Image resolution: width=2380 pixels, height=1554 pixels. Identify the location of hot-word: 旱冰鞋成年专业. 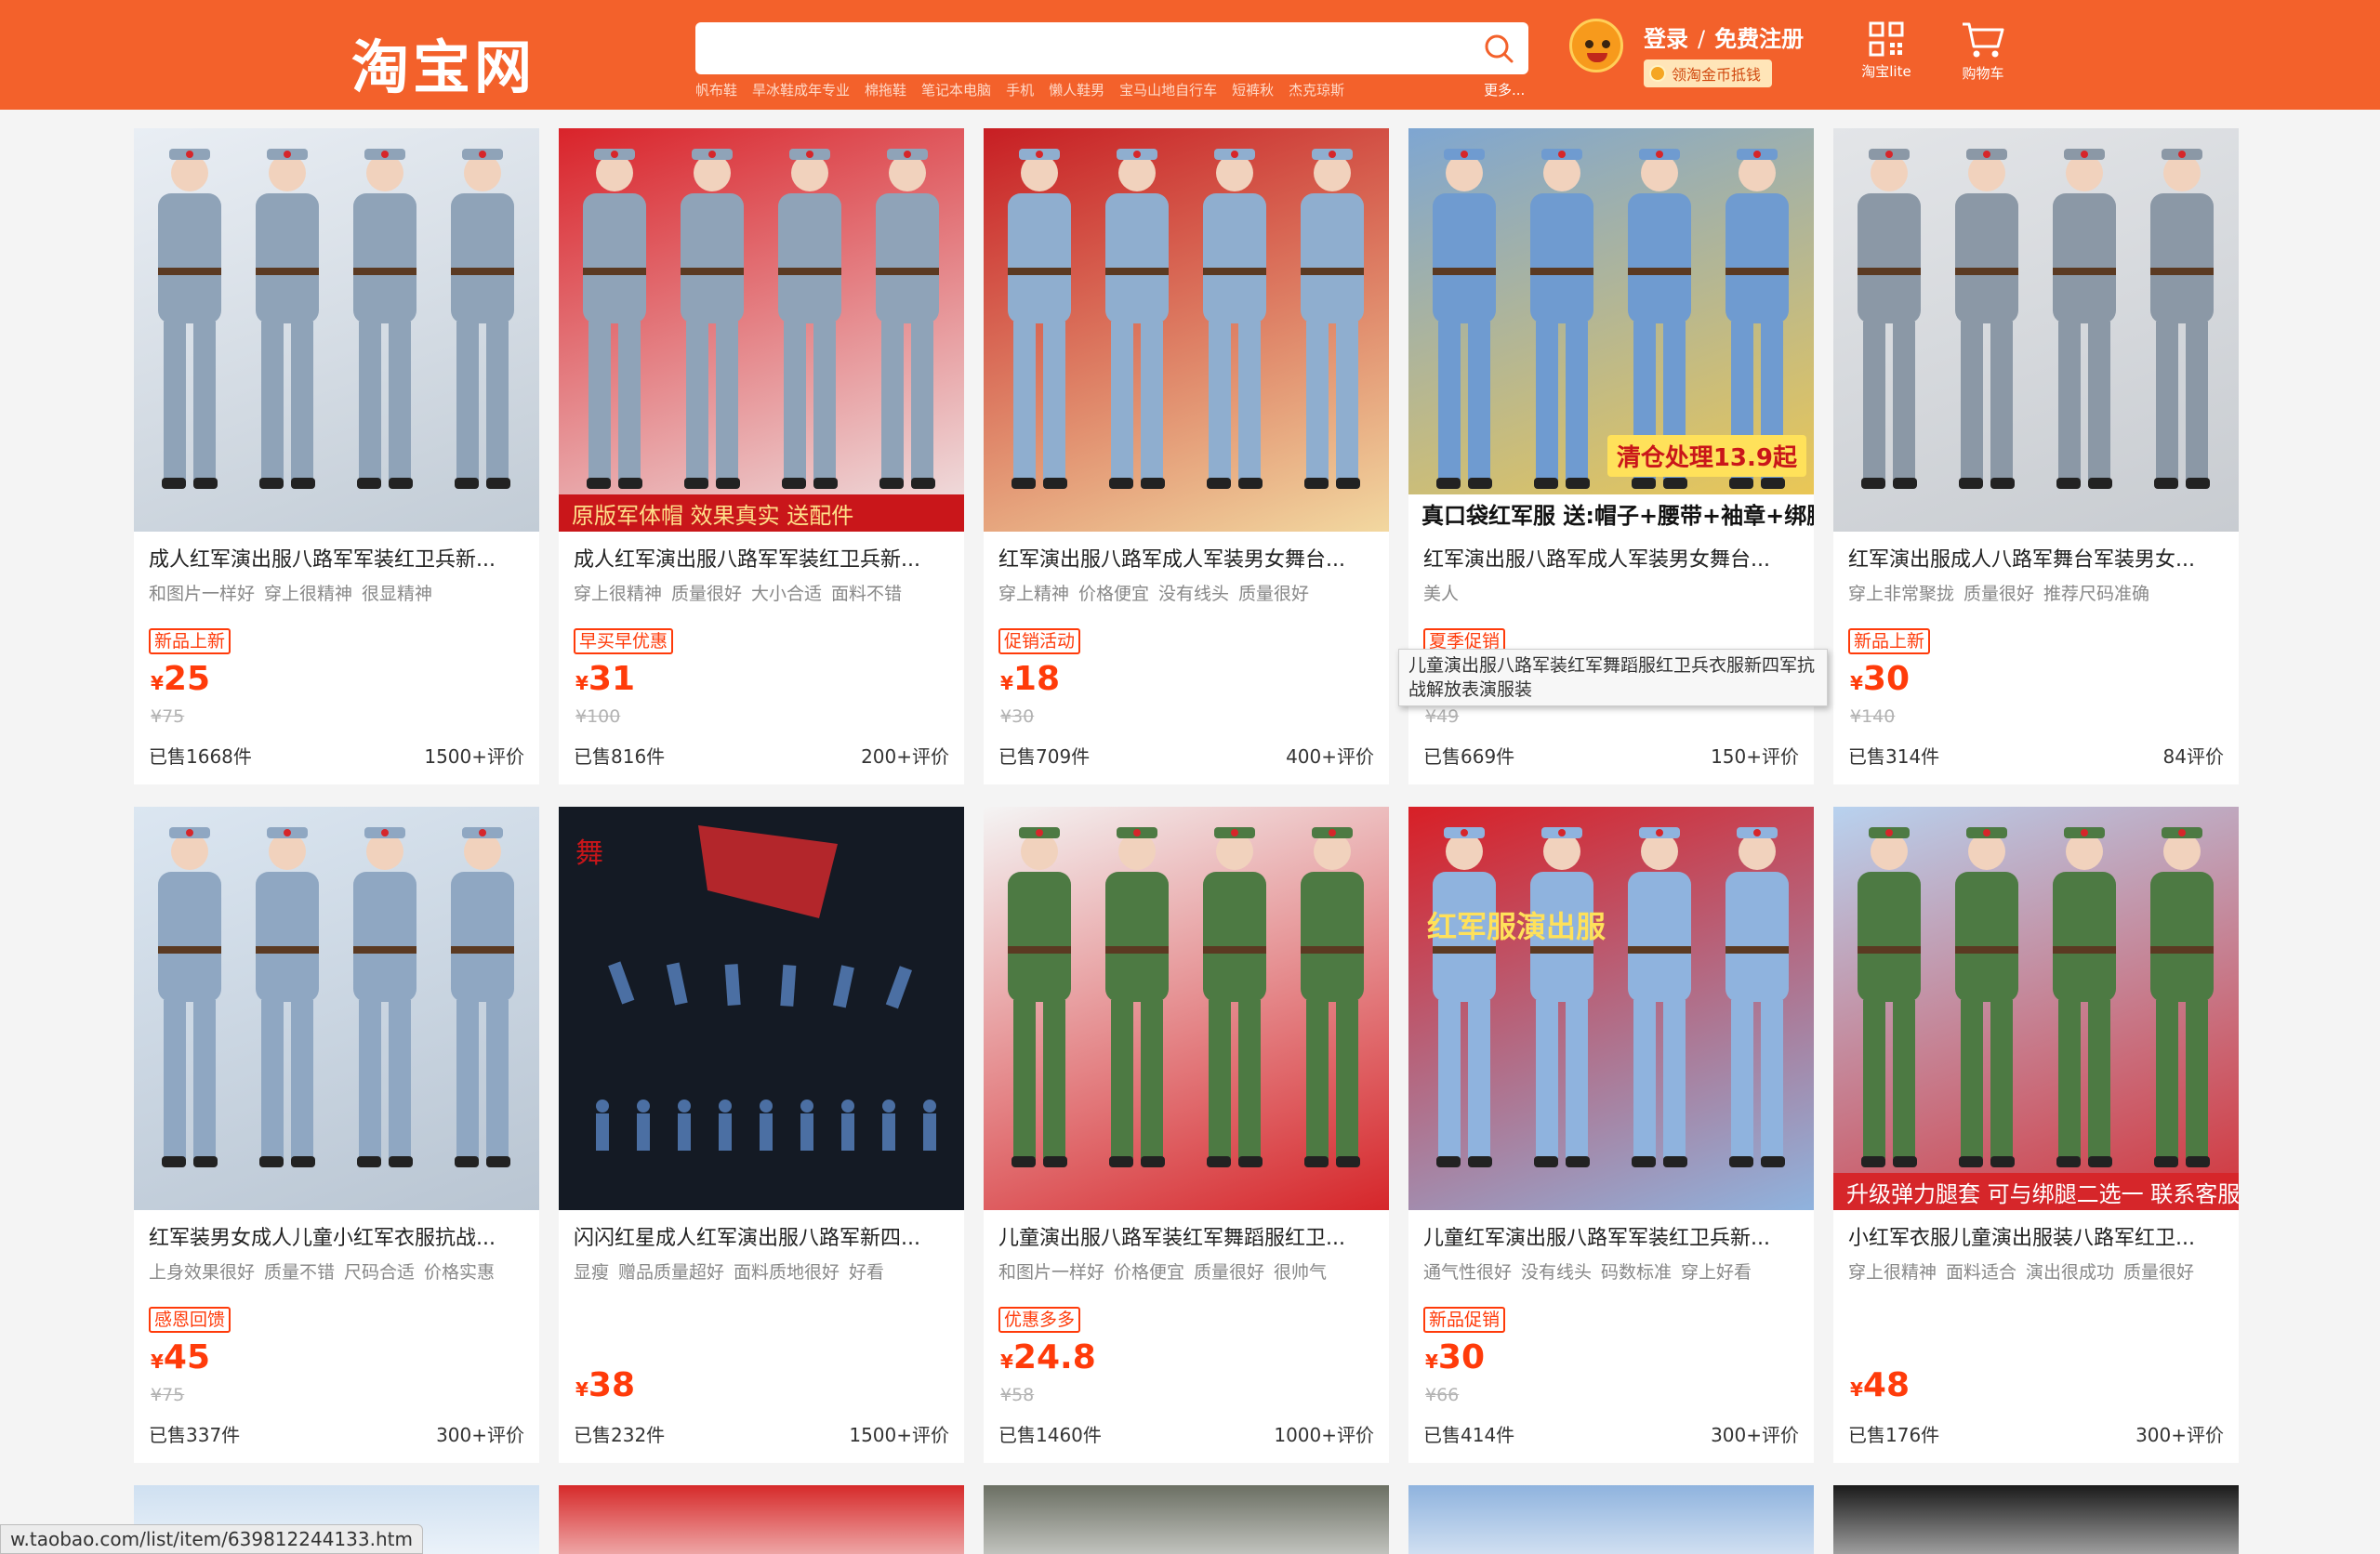
(801, 90).